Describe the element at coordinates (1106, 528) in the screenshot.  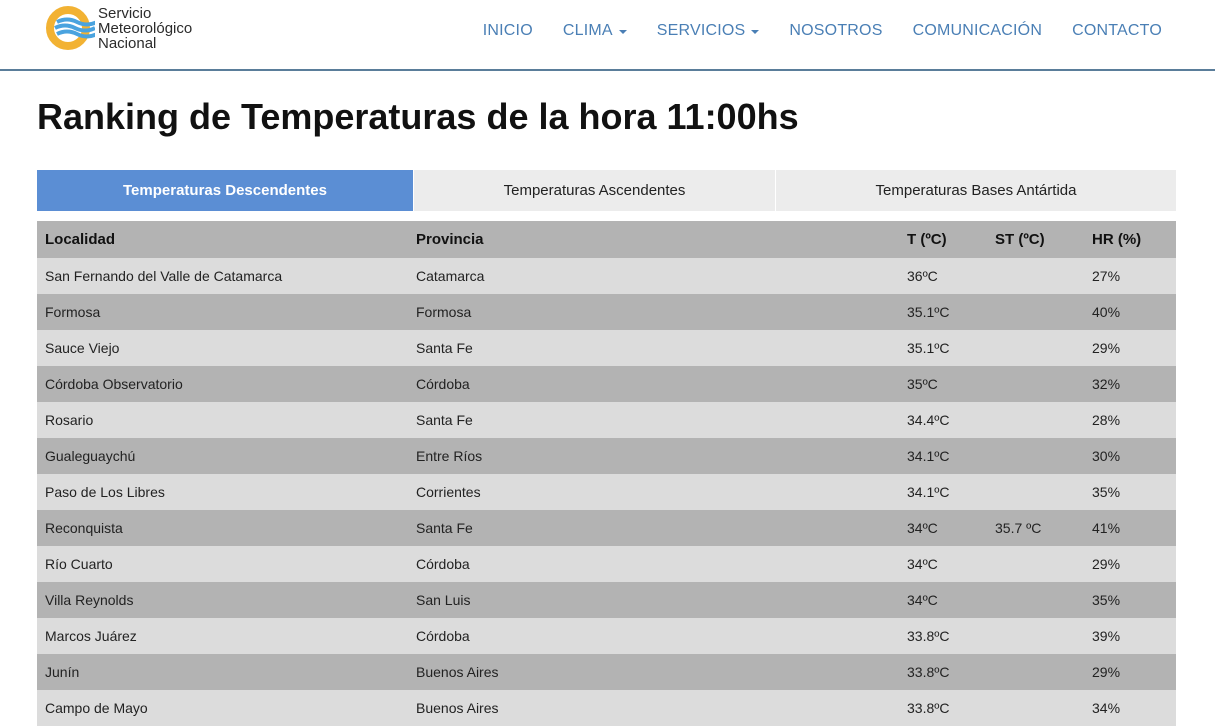
I see `cell-humedad: 41%` at that location.